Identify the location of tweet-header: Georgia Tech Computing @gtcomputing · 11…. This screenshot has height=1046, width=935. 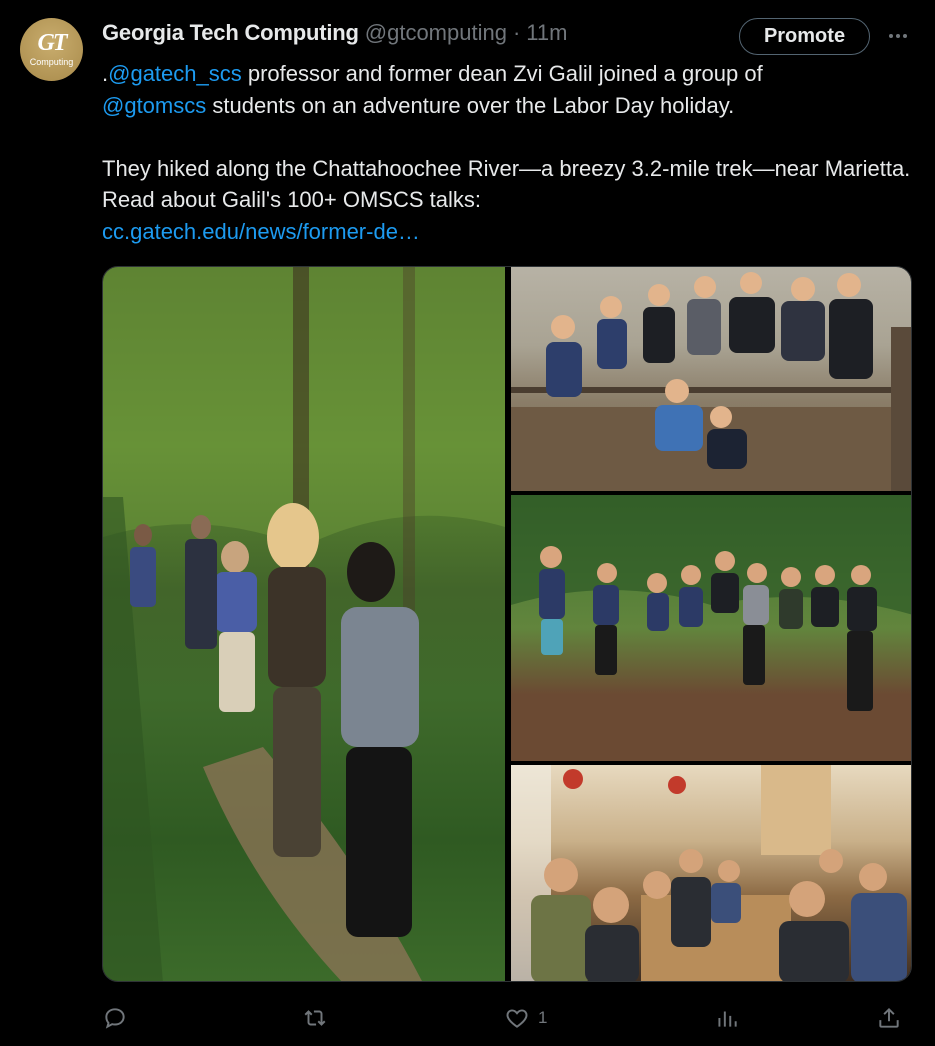
(334, 33).